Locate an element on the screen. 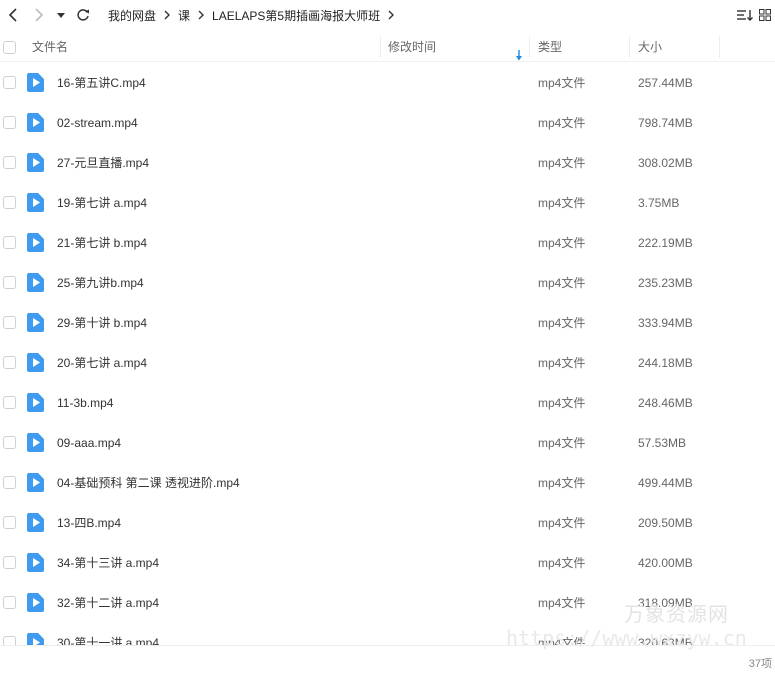 The image size is (775, 673). file-size: 320.63MB is located at coordinates (665, 640).